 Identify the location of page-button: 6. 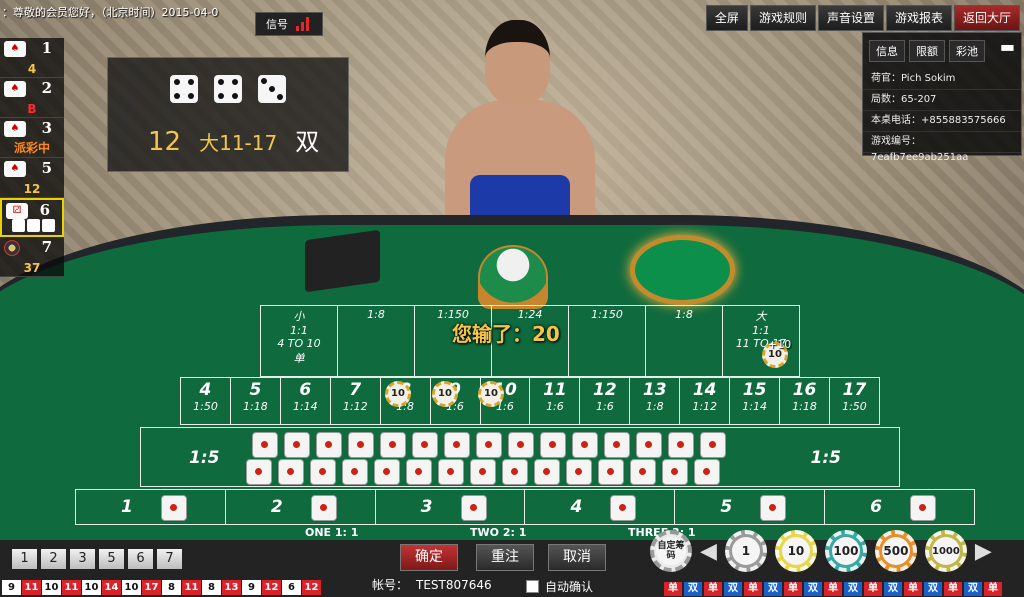
(140, 559).